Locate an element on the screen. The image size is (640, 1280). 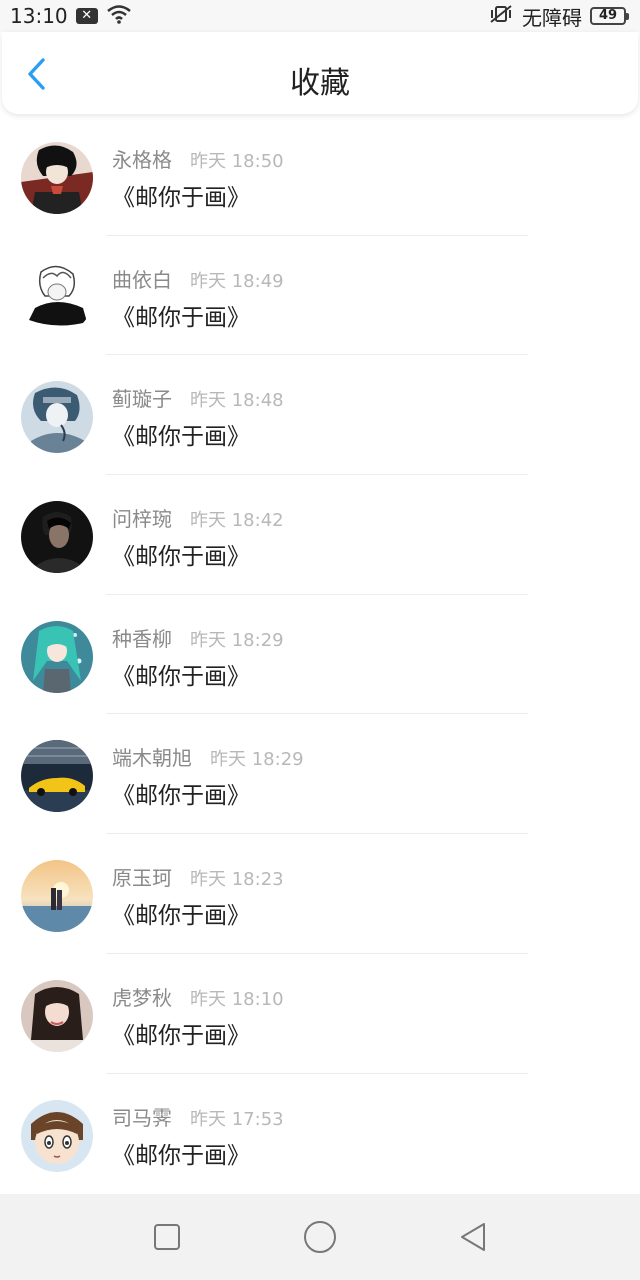
user-name: 虎梦秋 is located at coordinates (142, 997).